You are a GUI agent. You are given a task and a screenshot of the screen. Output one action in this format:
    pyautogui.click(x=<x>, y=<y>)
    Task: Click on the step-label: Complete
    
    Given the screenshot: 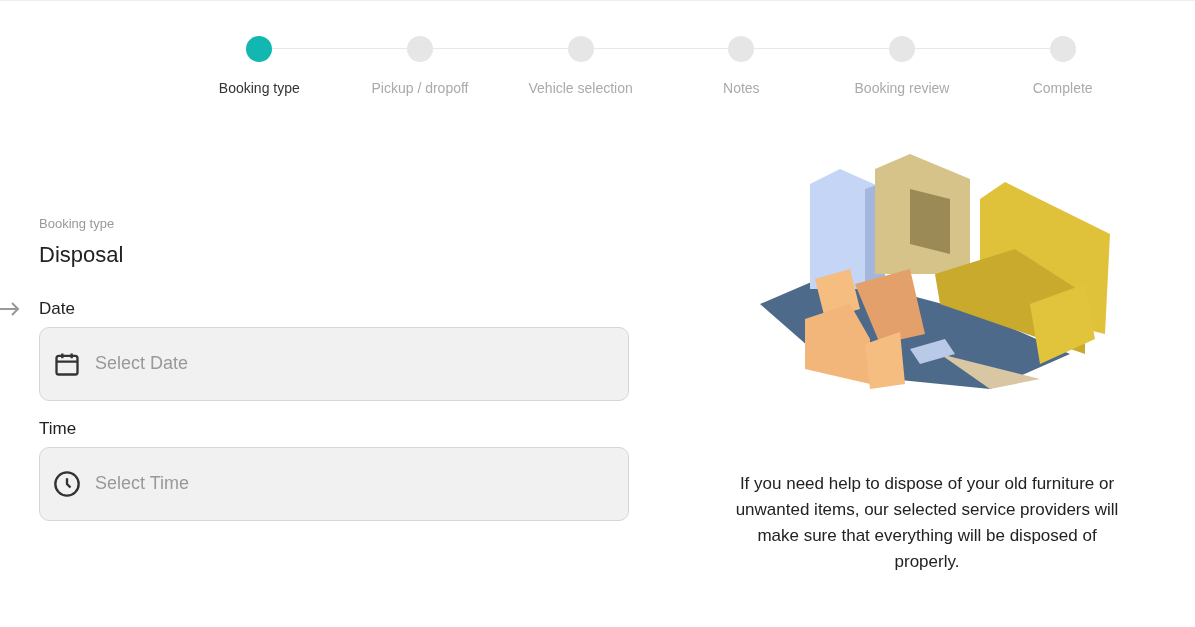 What is the action you would take?
    pyautogui.click(x=1062, y=88)
    